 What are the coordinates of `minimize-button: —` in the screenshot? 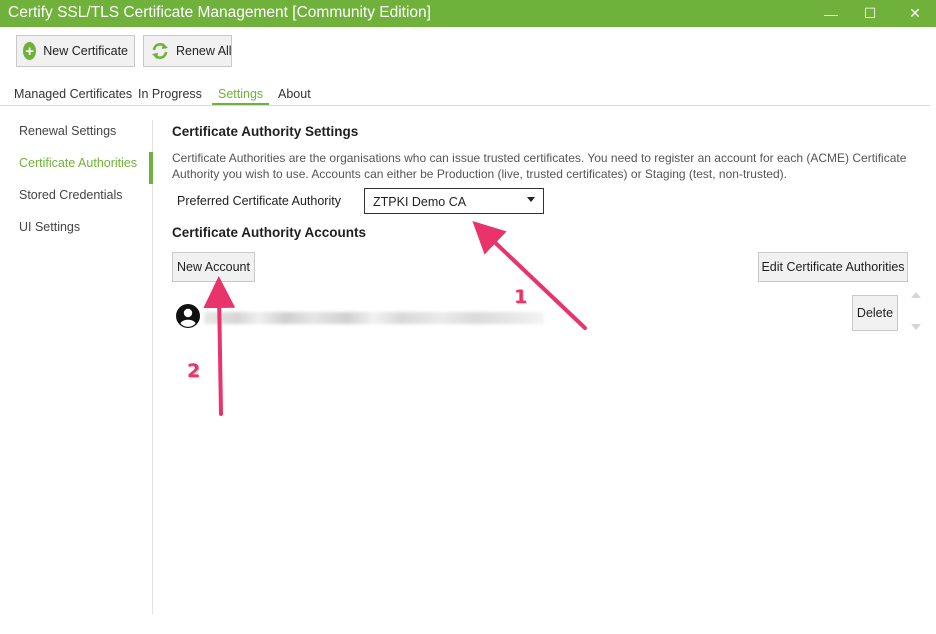 It's located at (831, 13).